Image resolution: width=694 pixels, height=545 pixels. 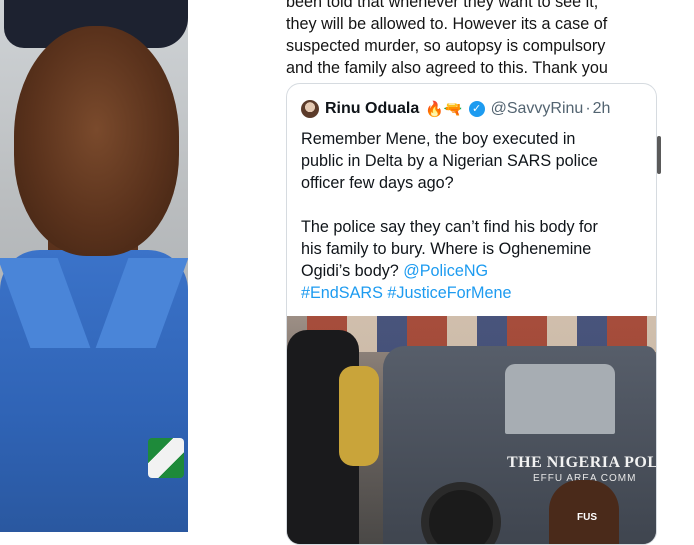 I want to click on photo-van-lettering: THE NIGERIA POL, so click(x=581, y=462).